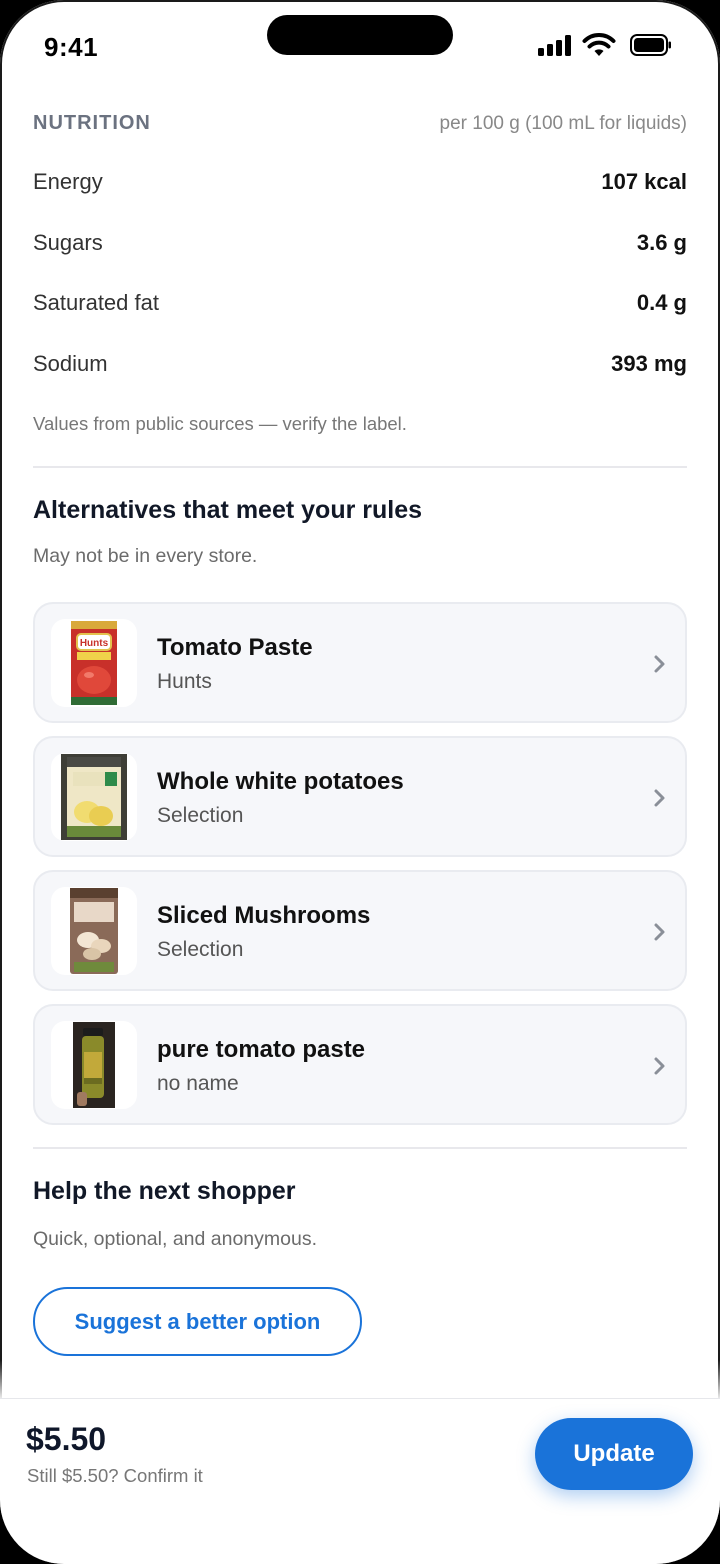 This screenshot has width=720, height=1564. What do you see at coordinates (164, 1191) in the screenshot?
I see `help-title: Help the next shopper` at bounding box center [164, 1191].